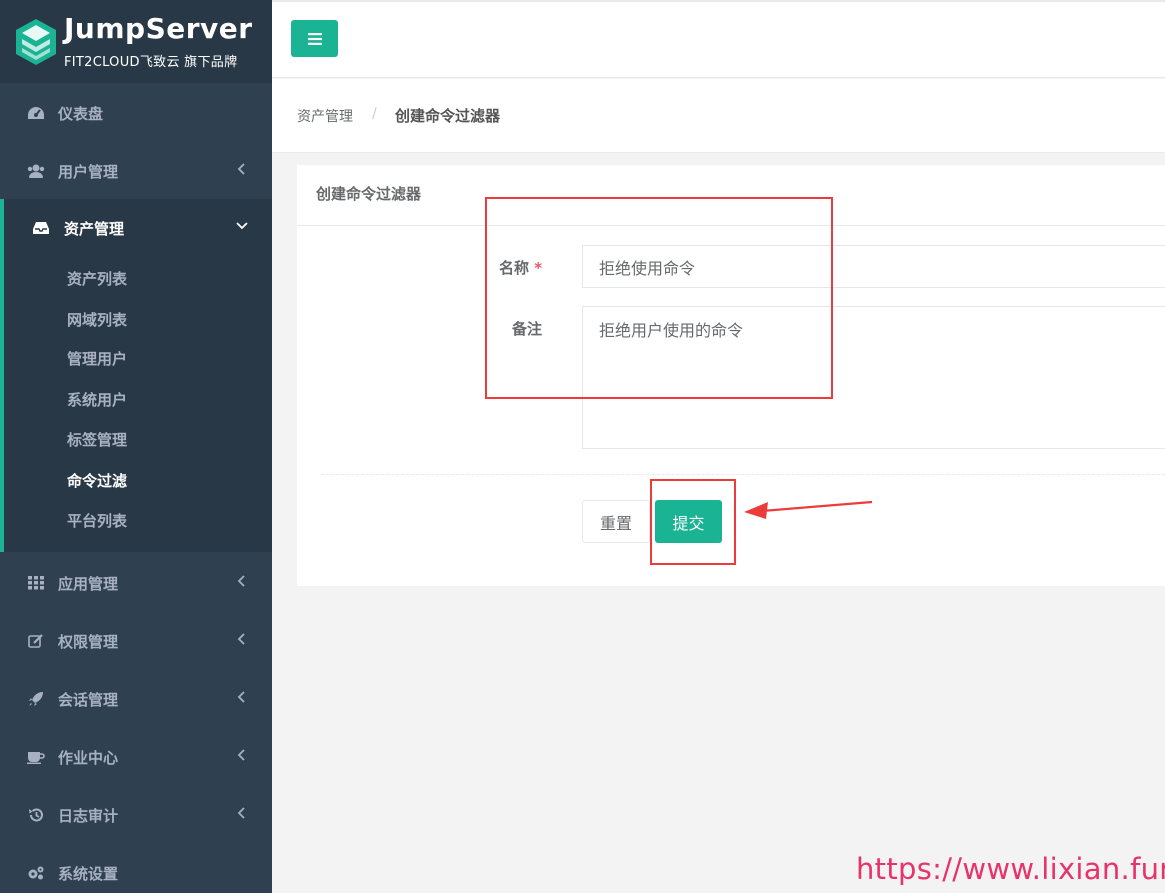  What do you see at coordinates (36, 815) in the screenshot?
I see `history-icon` at bounding box center [36, 815].